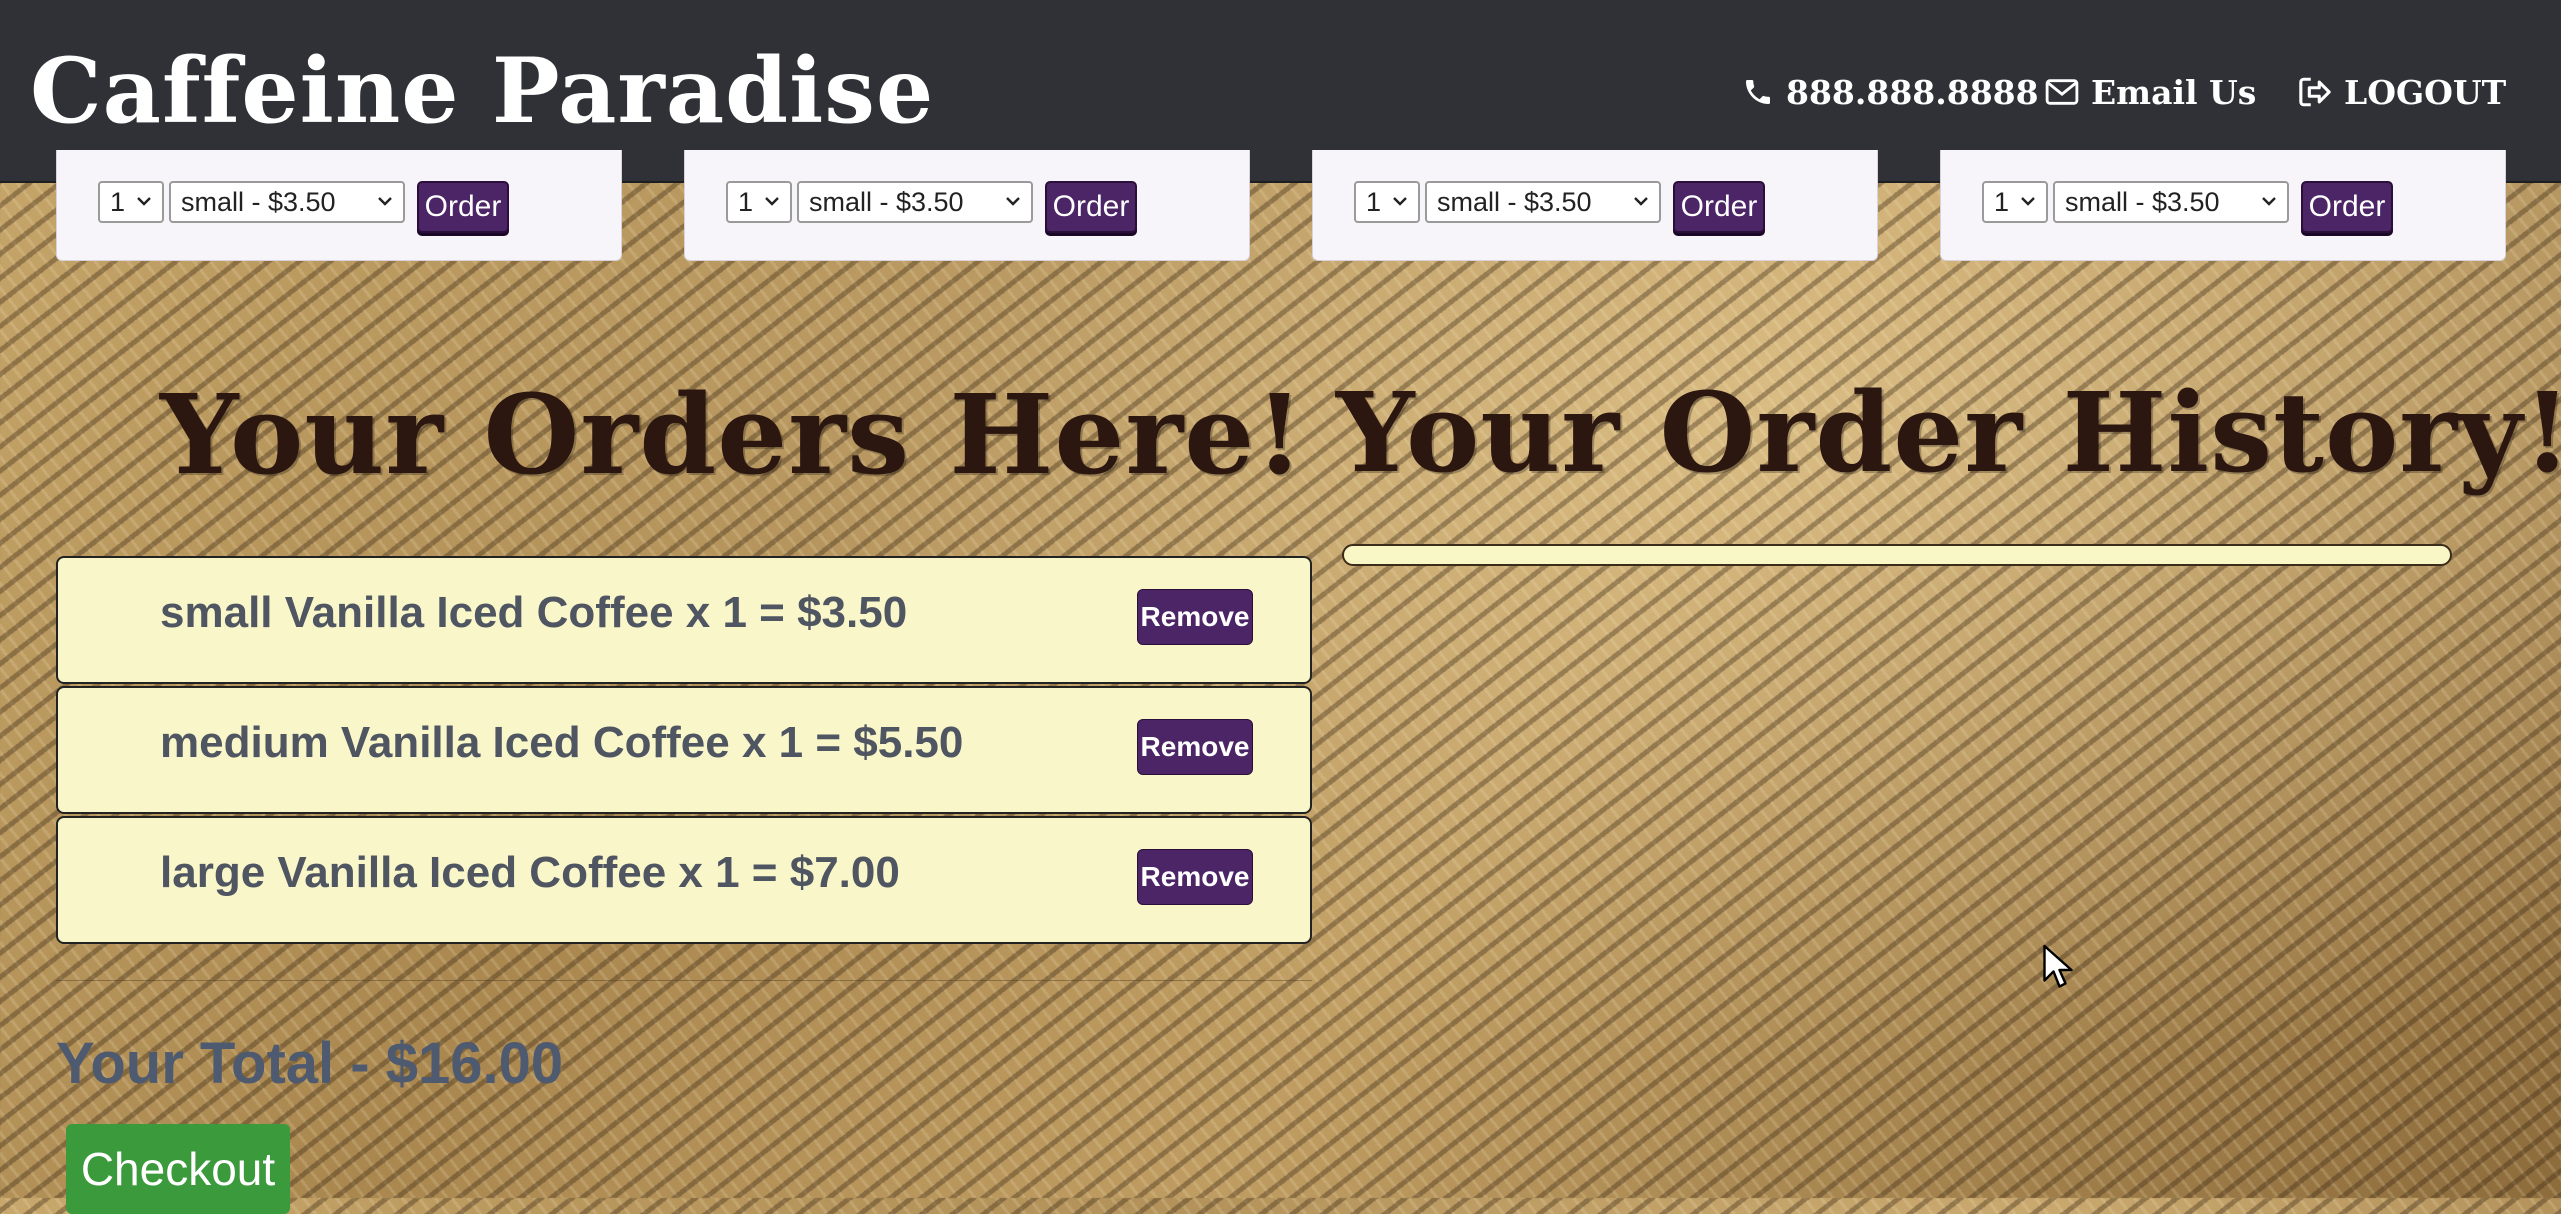 This screenshot has width=2561, height=1214. Describe the element at coordinates (534, 612) in the screenshot. I see `order-item-text: small Vanilla Iced Coffee x 1 = $3.50` at that location.